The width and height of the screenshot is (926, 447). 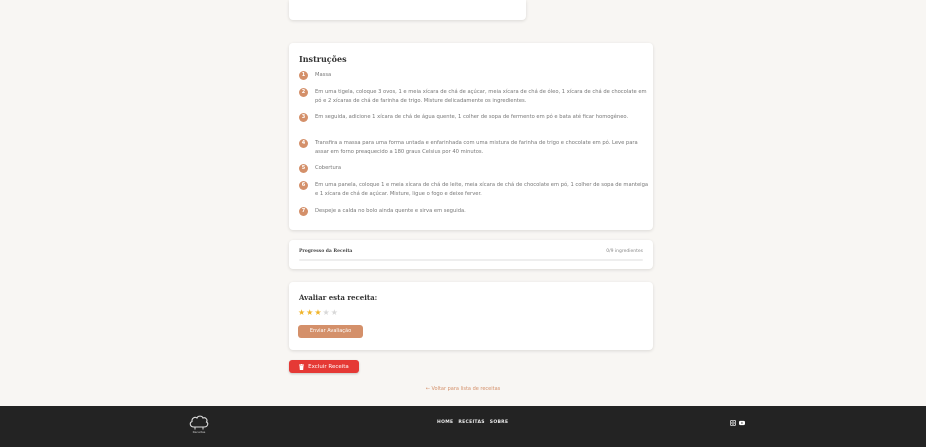 What do you see at coordinates (303, 168) in the screenshot?
I see `step-number: 5` at bounding box center [303, 168].